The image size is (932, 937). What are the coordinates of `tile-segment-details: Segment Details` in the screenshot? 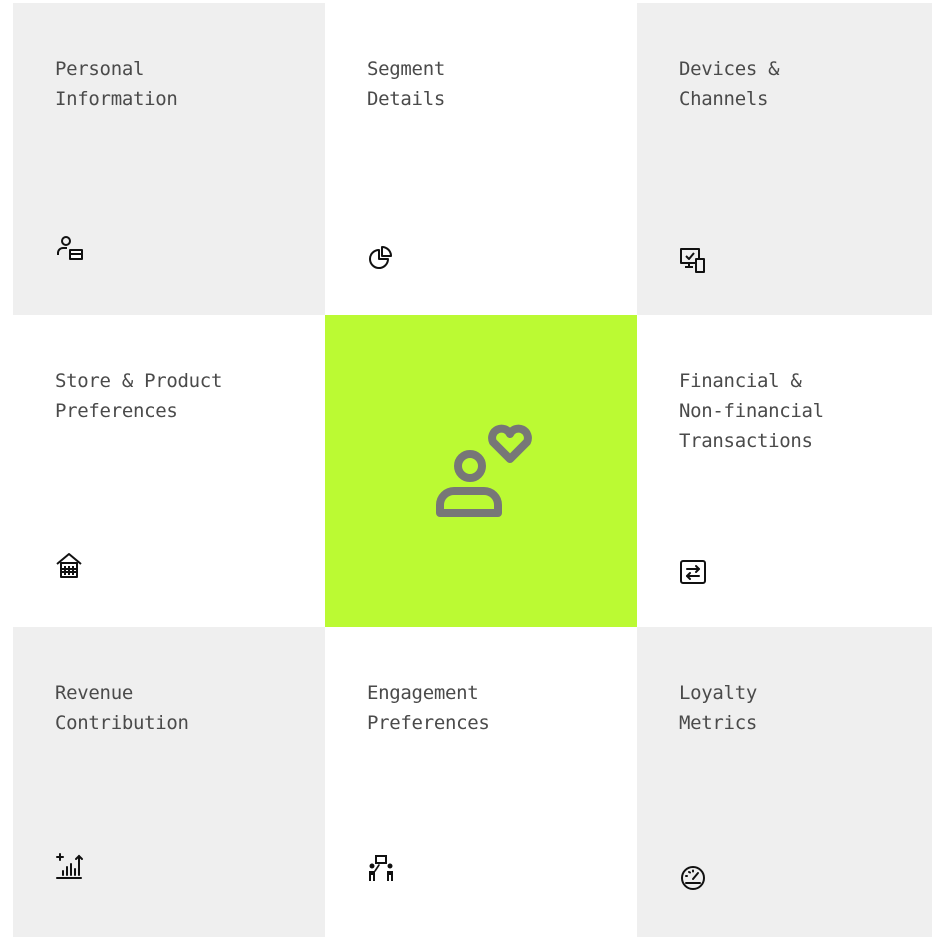 It's located at (481, 159).